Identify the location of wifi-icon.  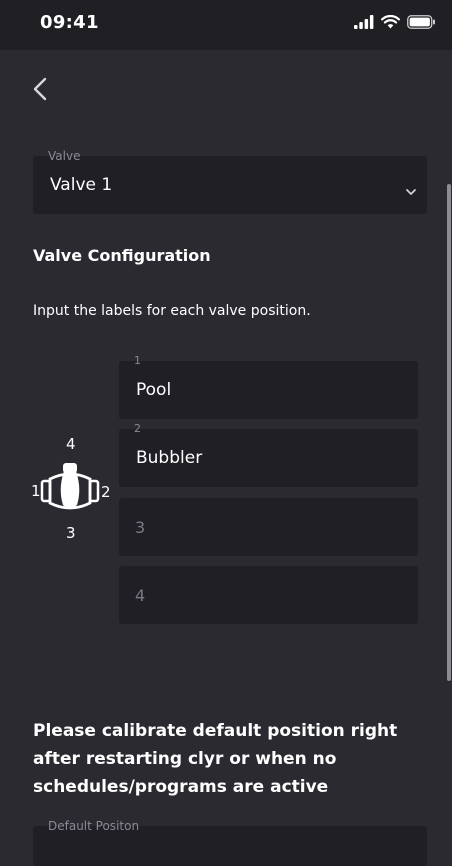
(390, 23).